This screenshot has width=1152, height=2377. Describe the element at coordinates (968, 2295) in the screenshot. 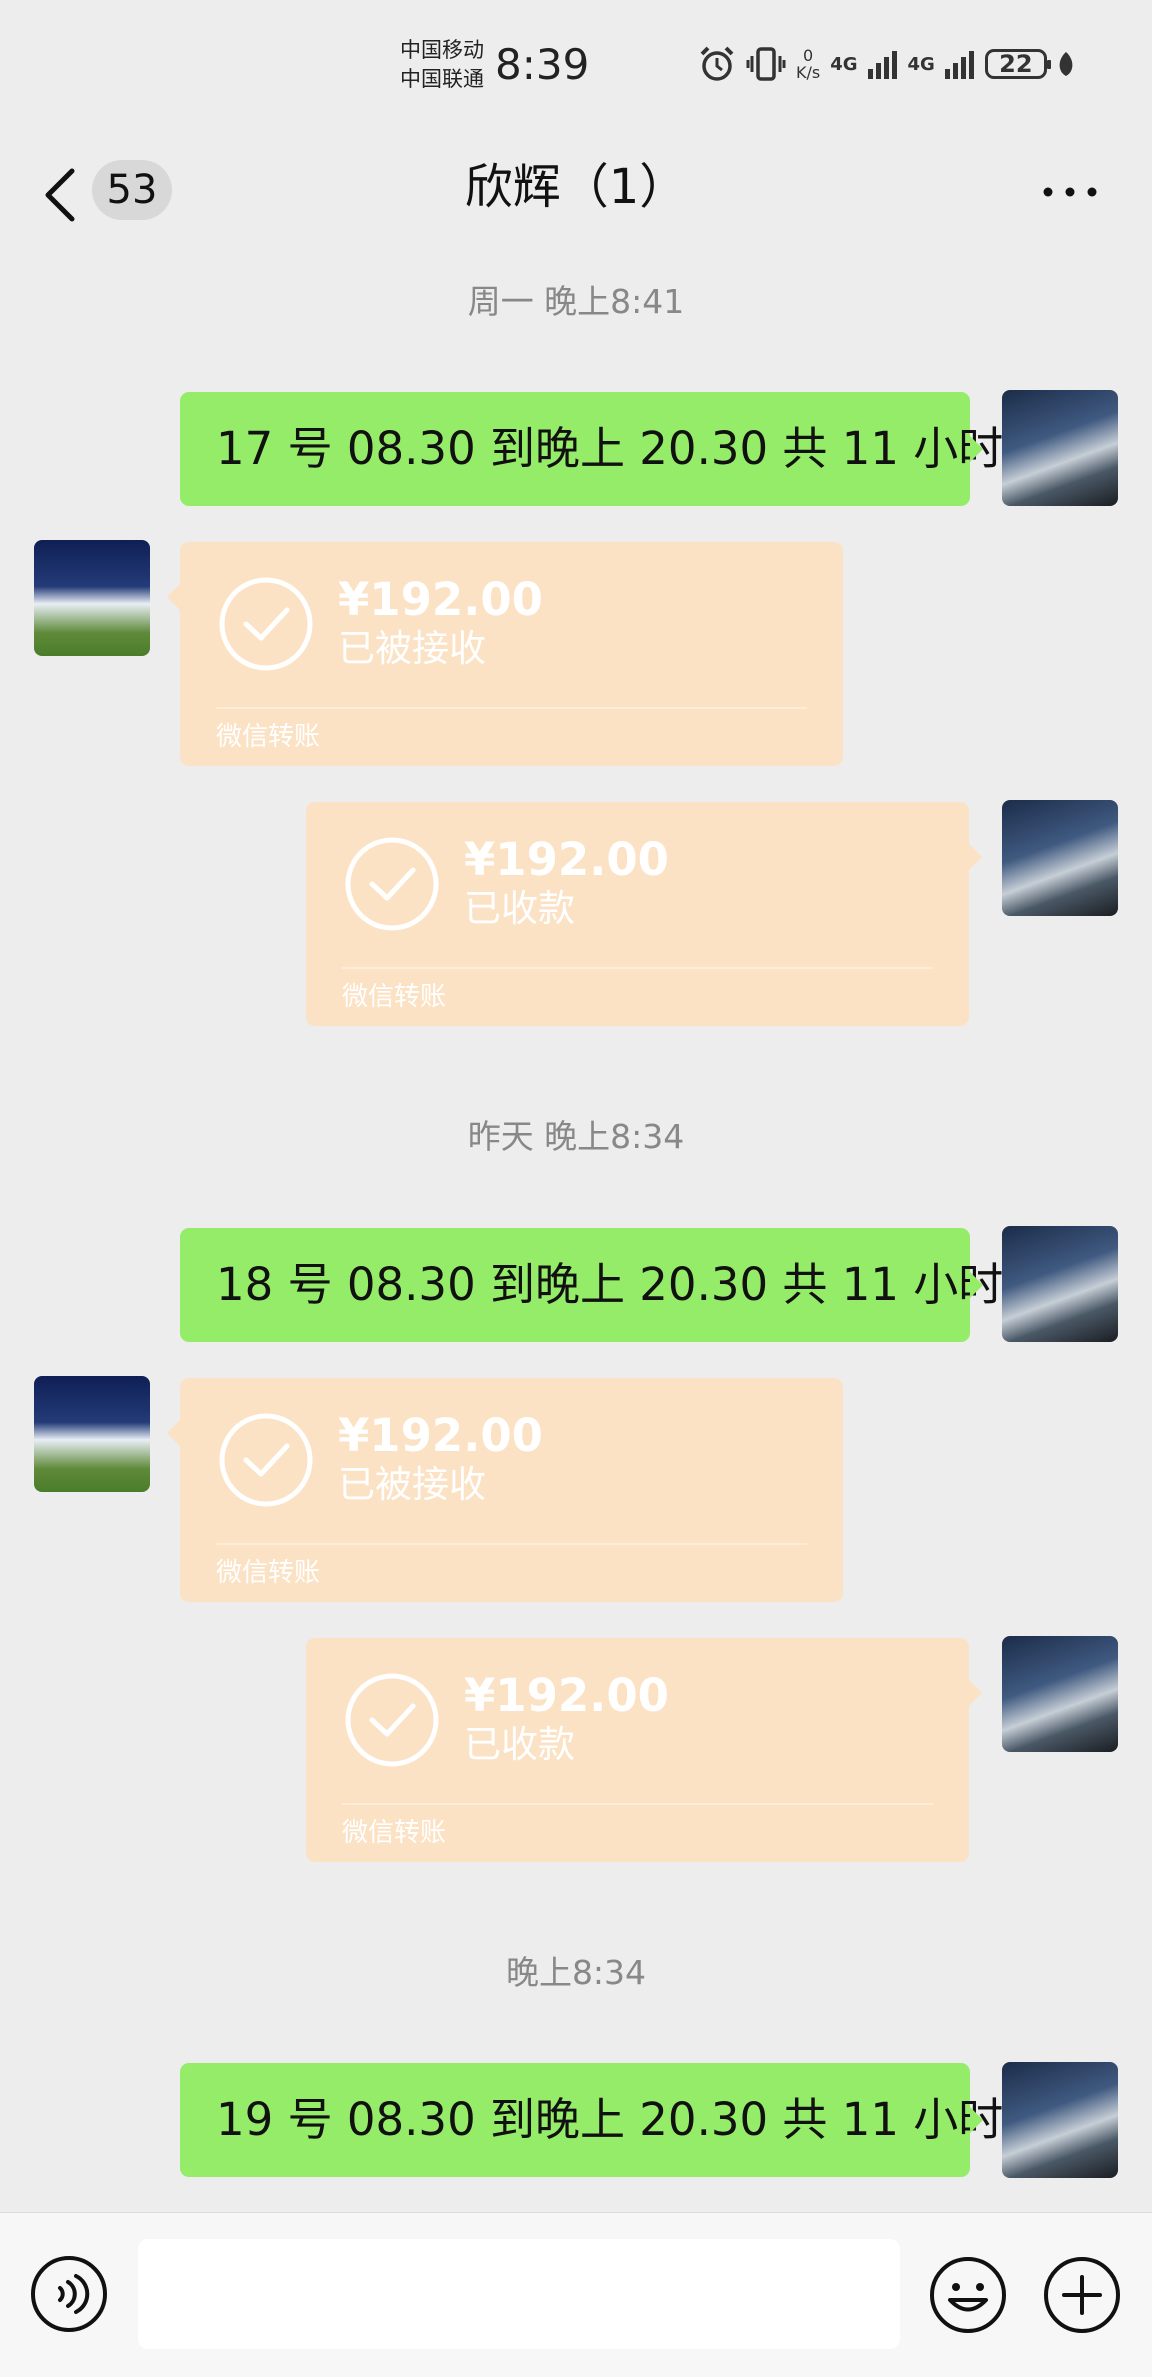

I see `emoji-icon` at that location.